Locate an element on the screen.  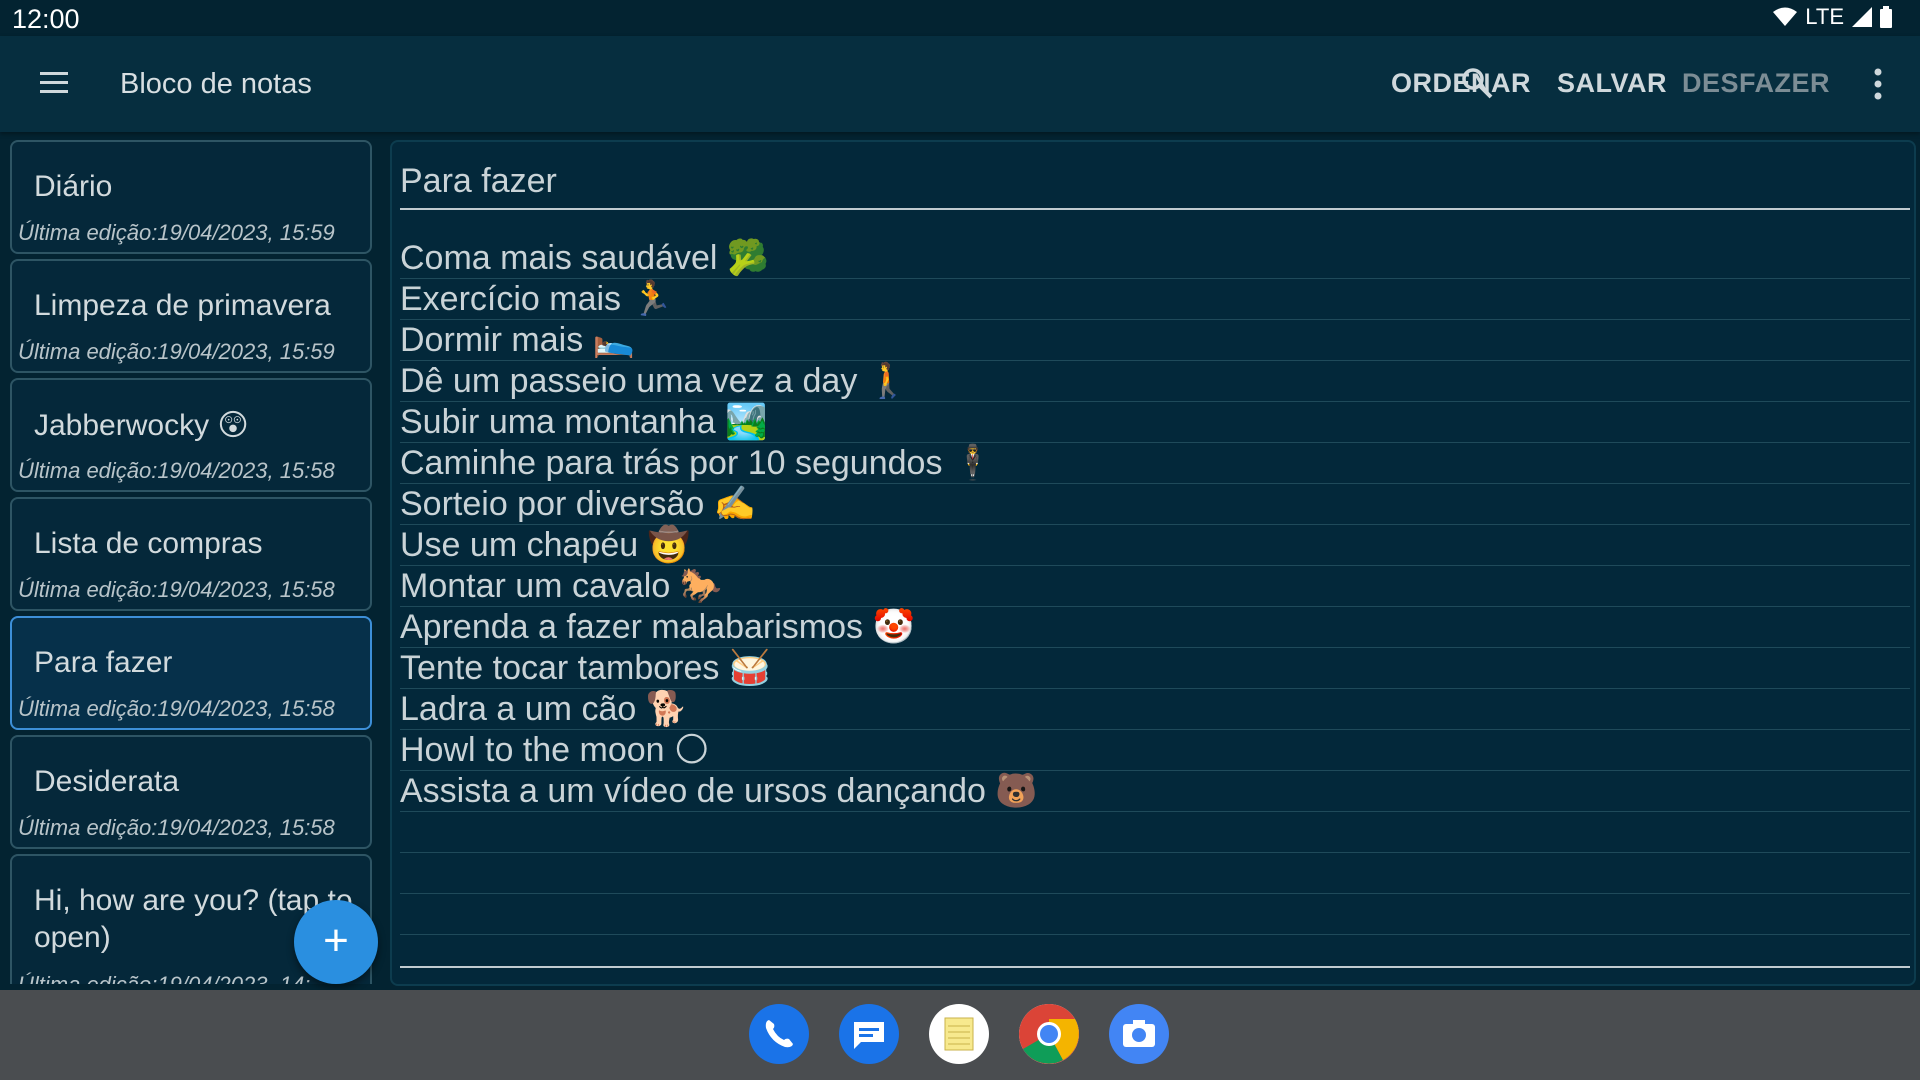
wifi-icon is located at coordinates (1785, 16).